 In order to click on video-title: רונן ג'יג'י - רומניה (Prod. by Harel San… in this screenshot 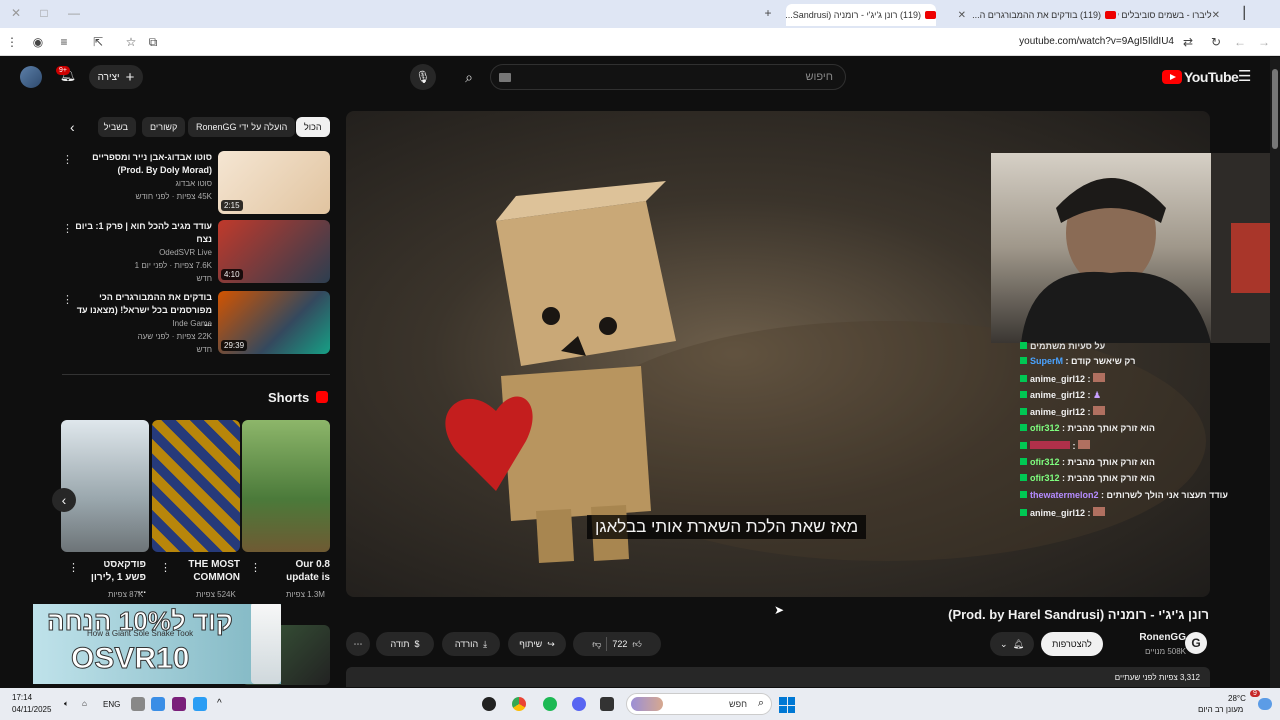, I will do `click(1078, 614)`.